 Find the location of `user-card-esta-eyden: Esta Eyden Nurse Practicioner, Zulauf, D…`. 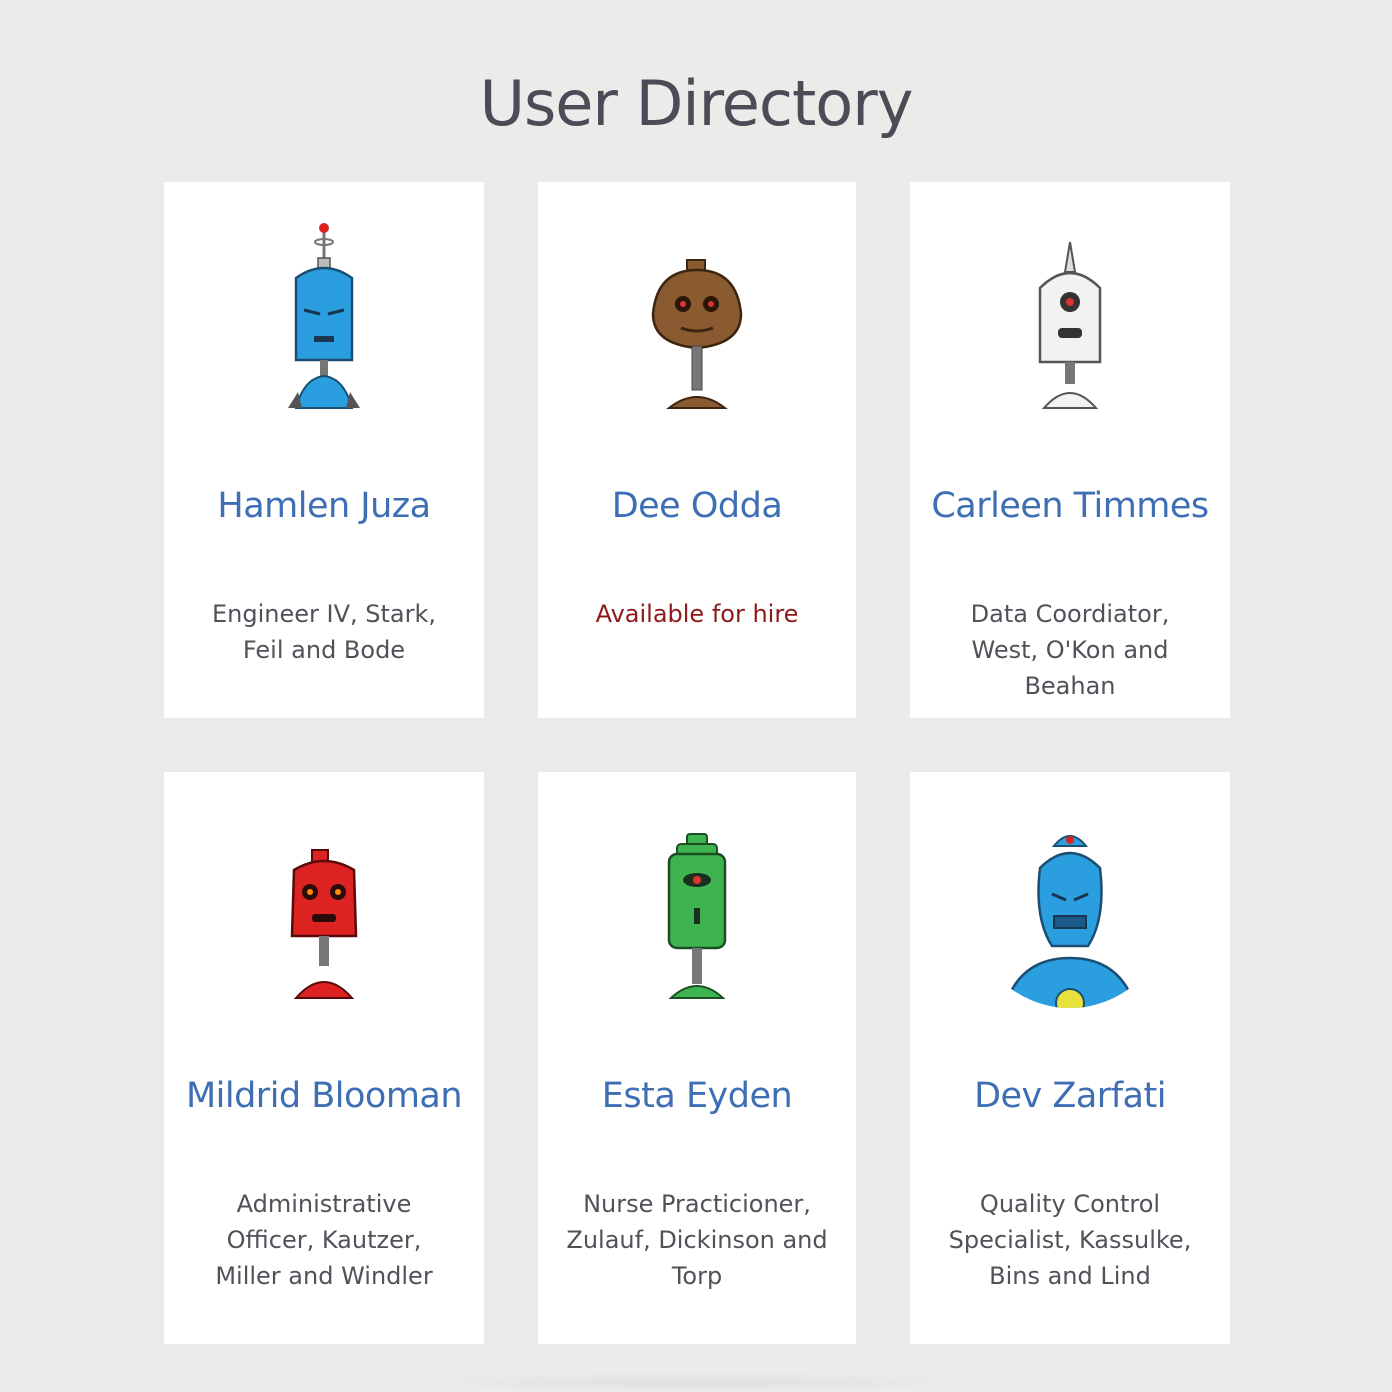

user-card-esta-eyden: Esta Eyden Nurse Practicioner, Zulauf, D… is located at coordinates (697, 1058).